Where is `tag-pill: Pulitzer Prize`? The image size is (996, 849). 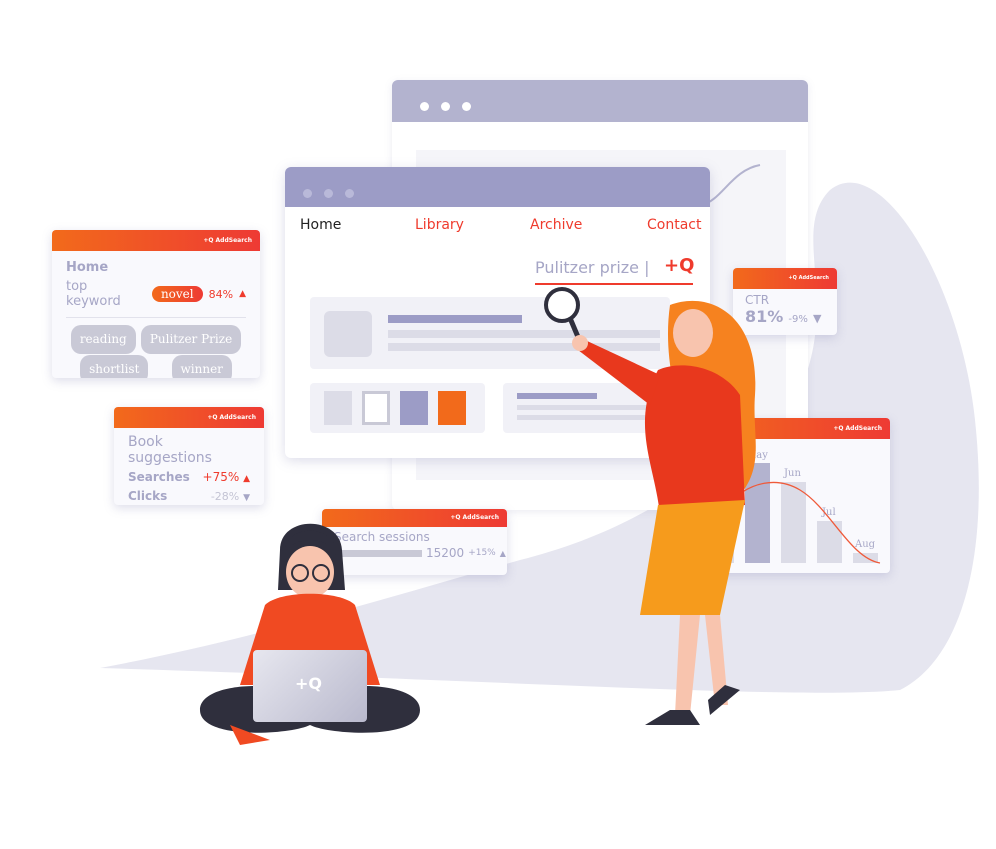 tag-pill: Pulitzer Prize is located at coordinates (191, 339).